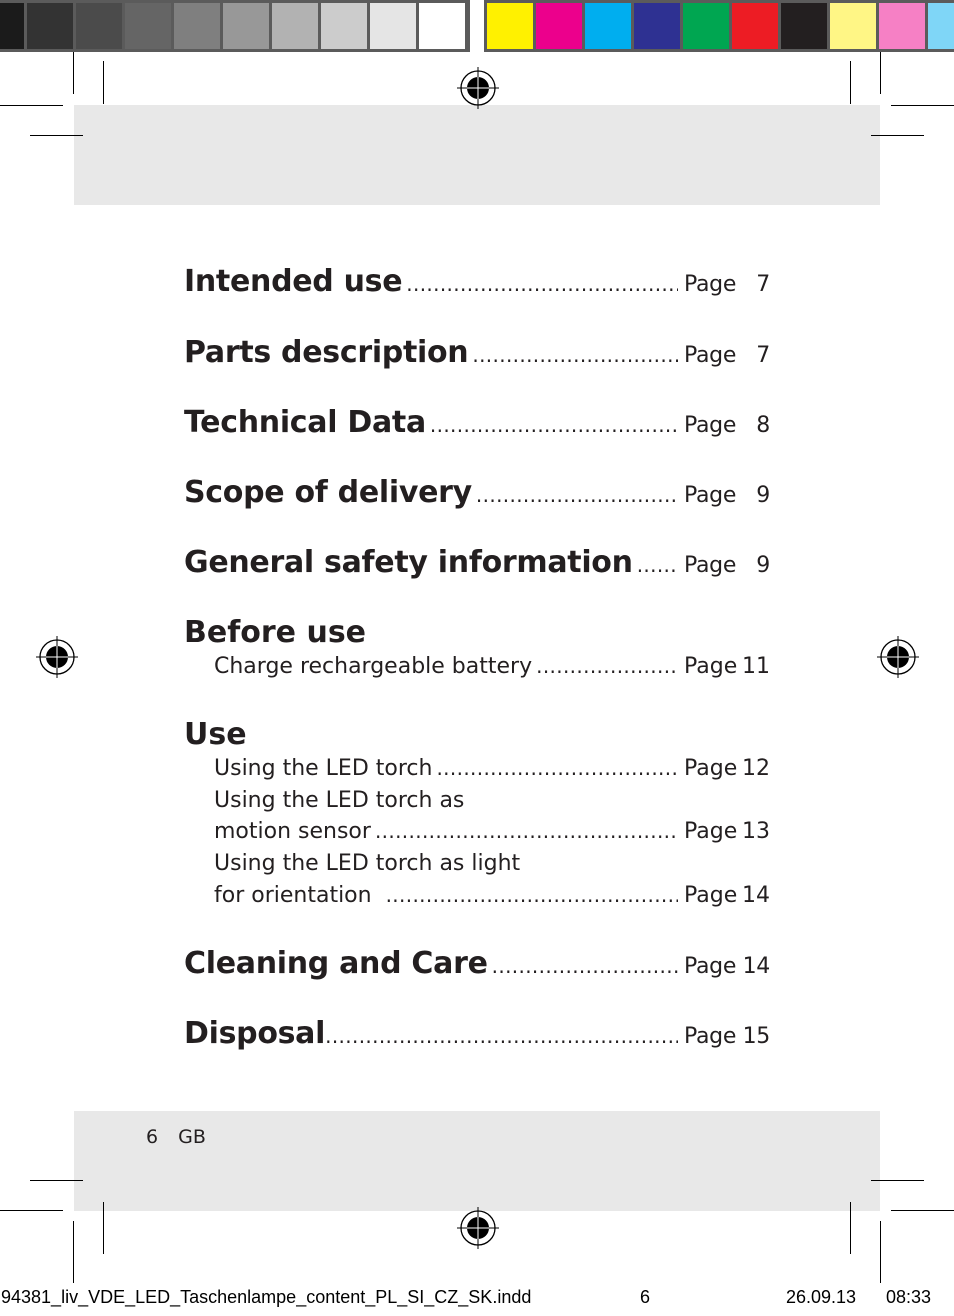 The height and width of the screenshot is (1316, 954). Describe the element at coordinates (305, 422) in the screenshot. I see `toc-entry-title: Technical Data` at that location.